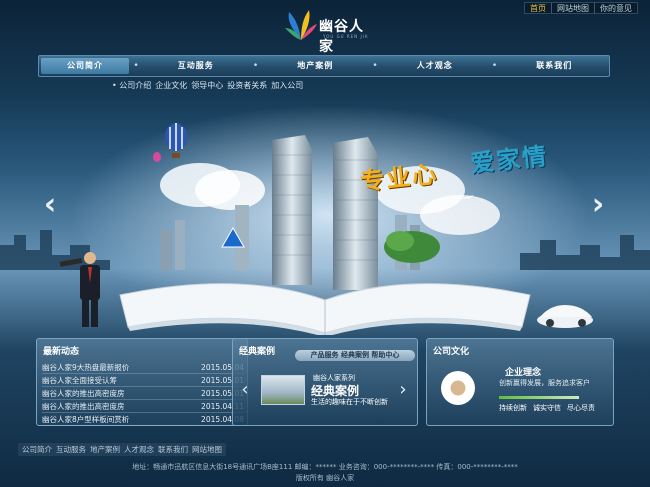 This screenshot has height=487, width=650. I want to click on top-link-sitemap: 网站地图, so click(572, 8).